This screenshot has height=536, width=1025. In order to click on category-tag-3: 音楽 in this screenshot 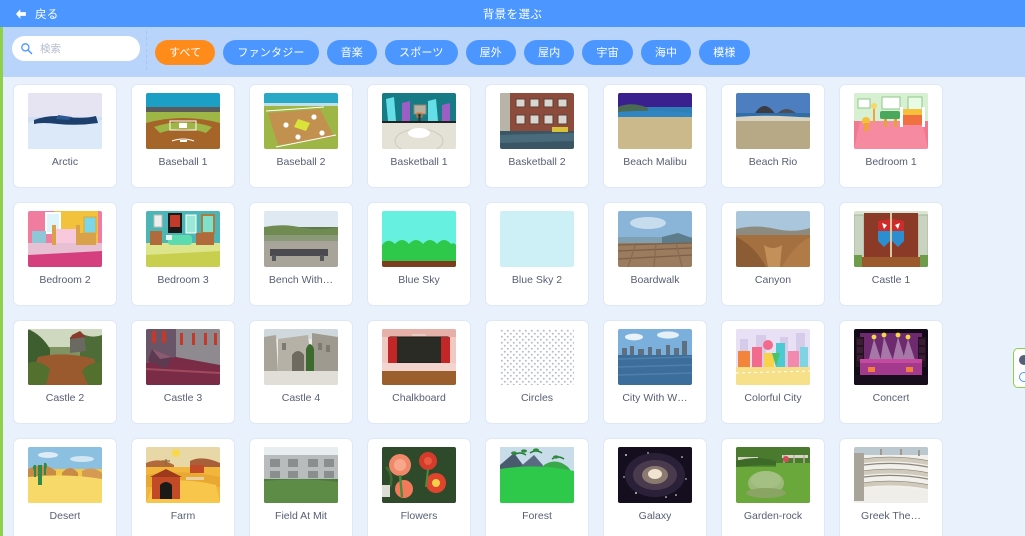, I will do `click(351, 52)`.